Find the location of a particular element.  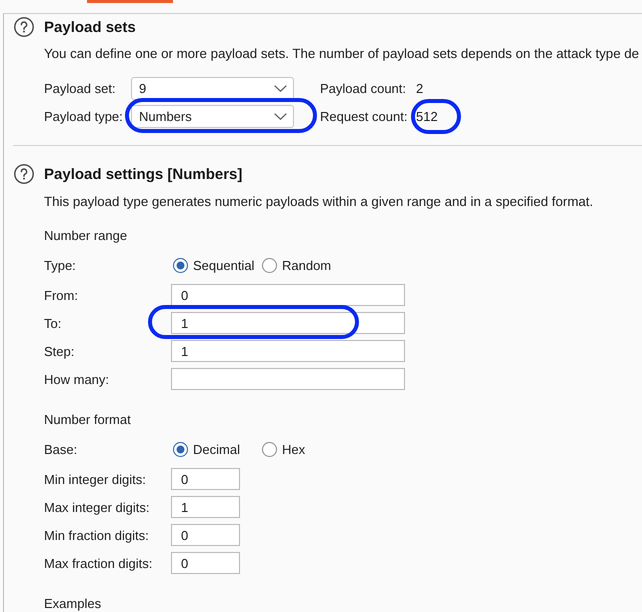

section-description: This payload type generates numeric payloads within a given range and in a specified format. is located at coordinates (319, 202).